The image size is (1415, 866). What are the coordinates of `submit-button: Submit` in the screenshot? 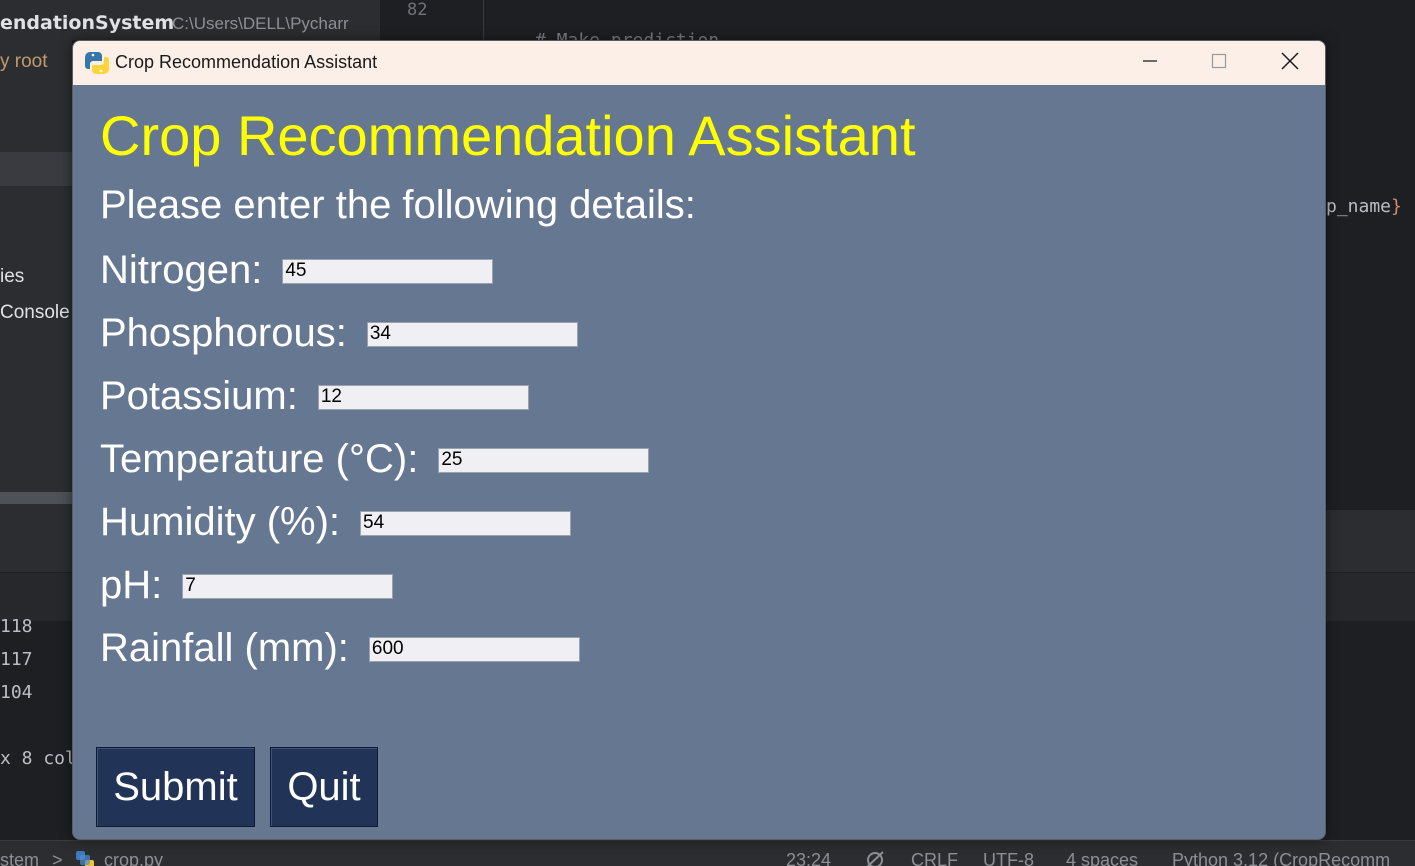 It's located at (175, 787).